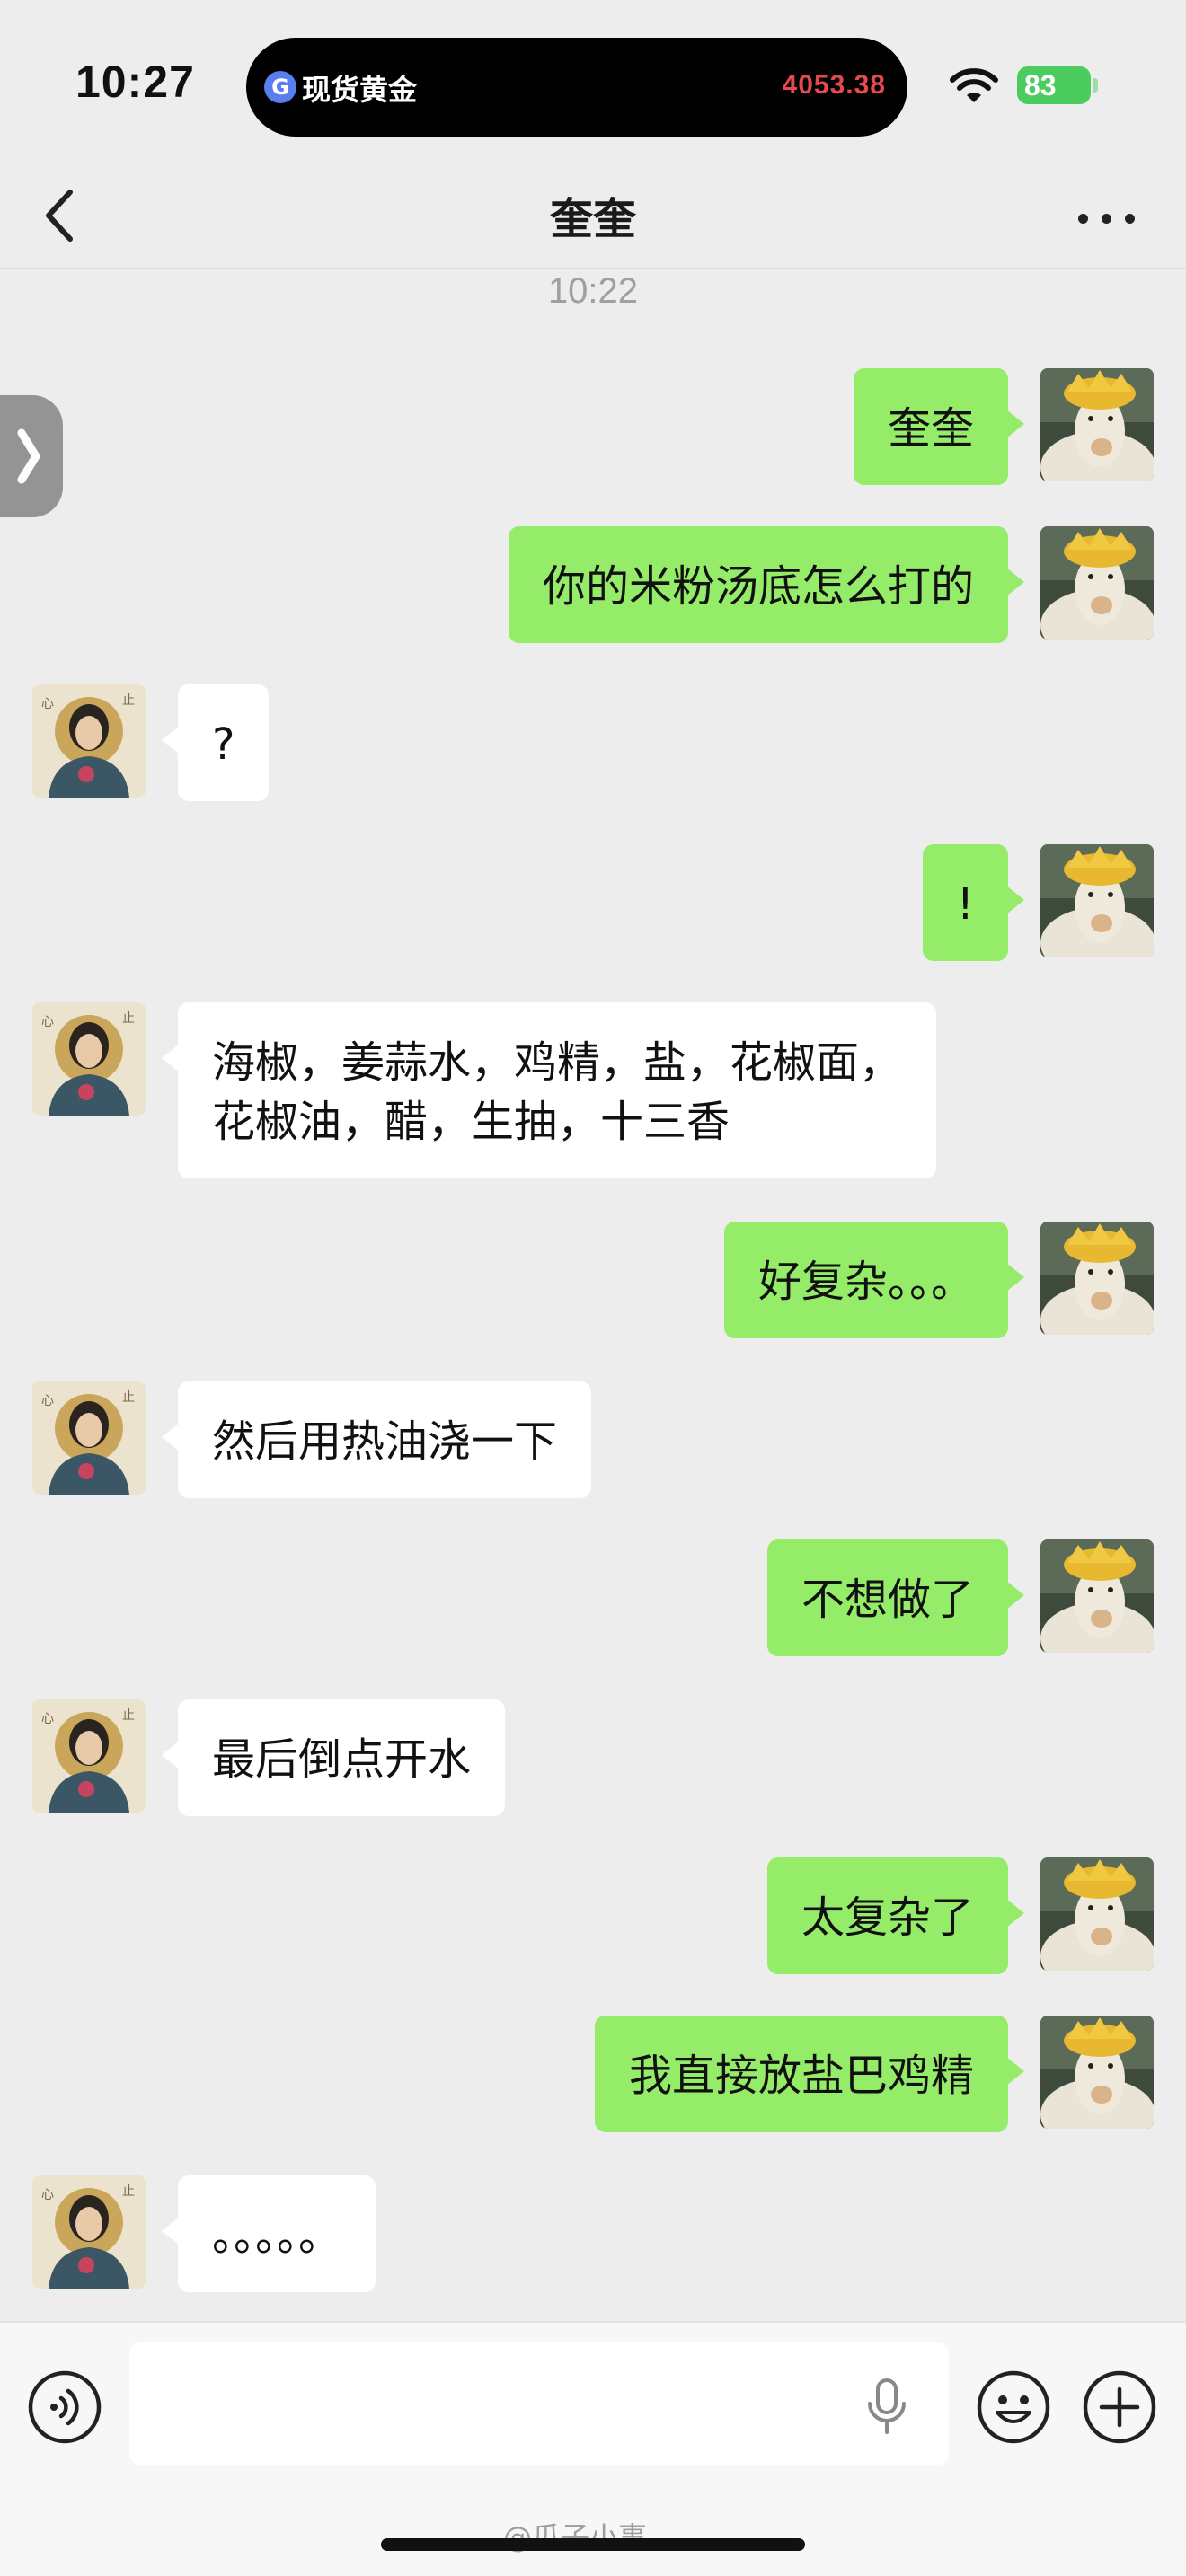 This screenshot has height=2576, width=1186. What do you see at coordinates (549, 1090) in the screenshot?
I see `message-bubble: 海椒，姜蒜水，鸡精，盐，花椒面， 花椒油，醋，生抽，十三香` at bounding box center [549, 1090].